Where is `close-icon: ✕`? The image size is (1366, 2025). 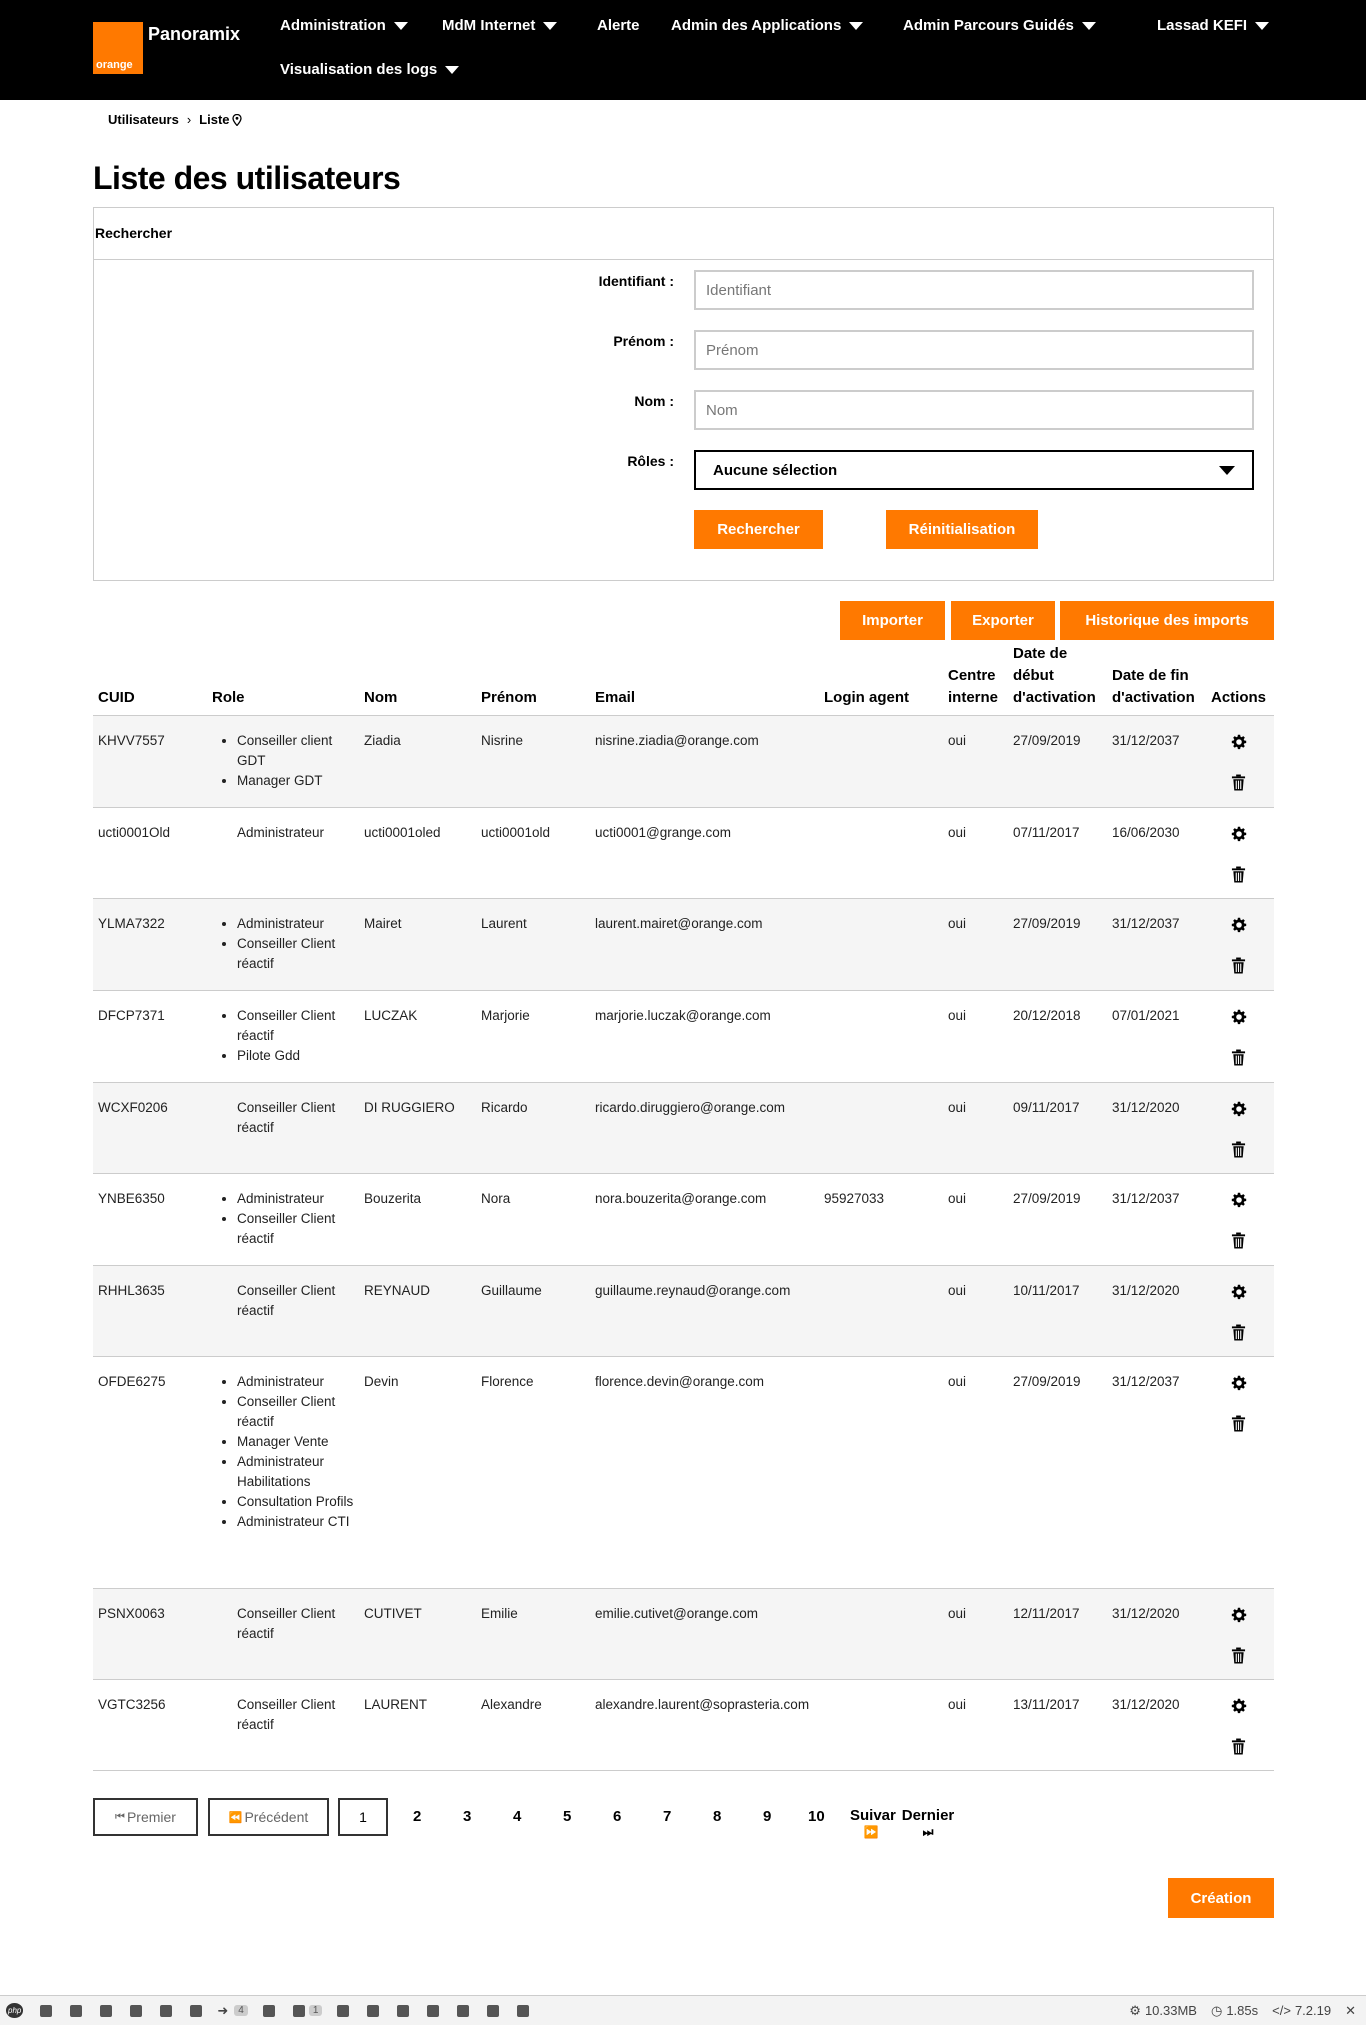 close-icon: ✕ is located at coordinates (1350, 2011).